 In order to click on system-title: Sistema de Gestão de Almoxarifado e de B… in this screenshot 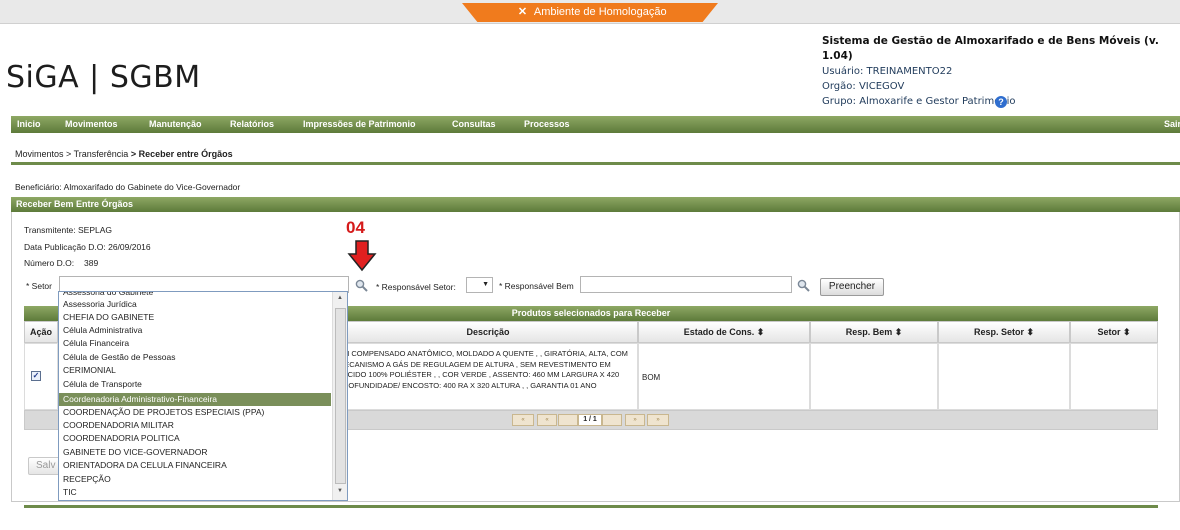, I will do `click(990, 48)`.